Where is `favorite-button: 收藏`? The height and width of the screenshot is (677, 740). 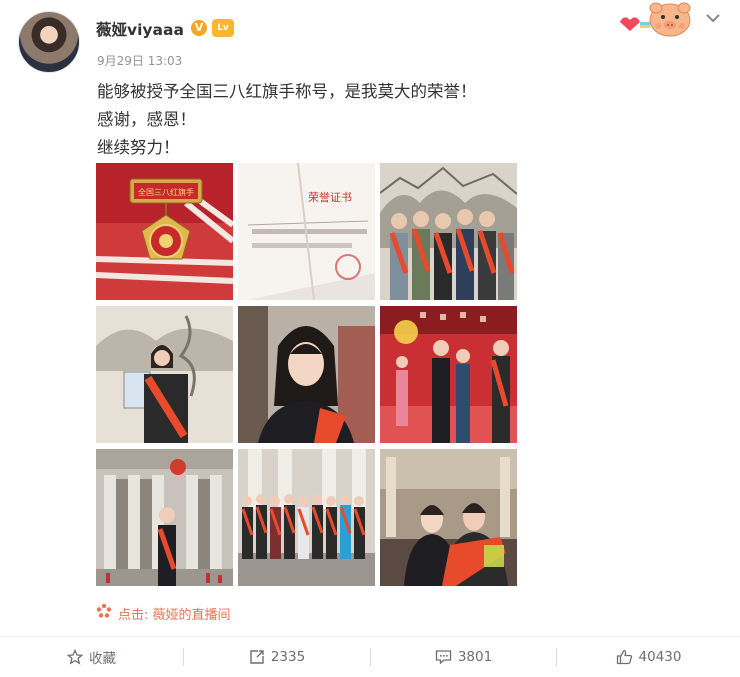
favorite-button: 收藏 is located at coordinates (91, 657).